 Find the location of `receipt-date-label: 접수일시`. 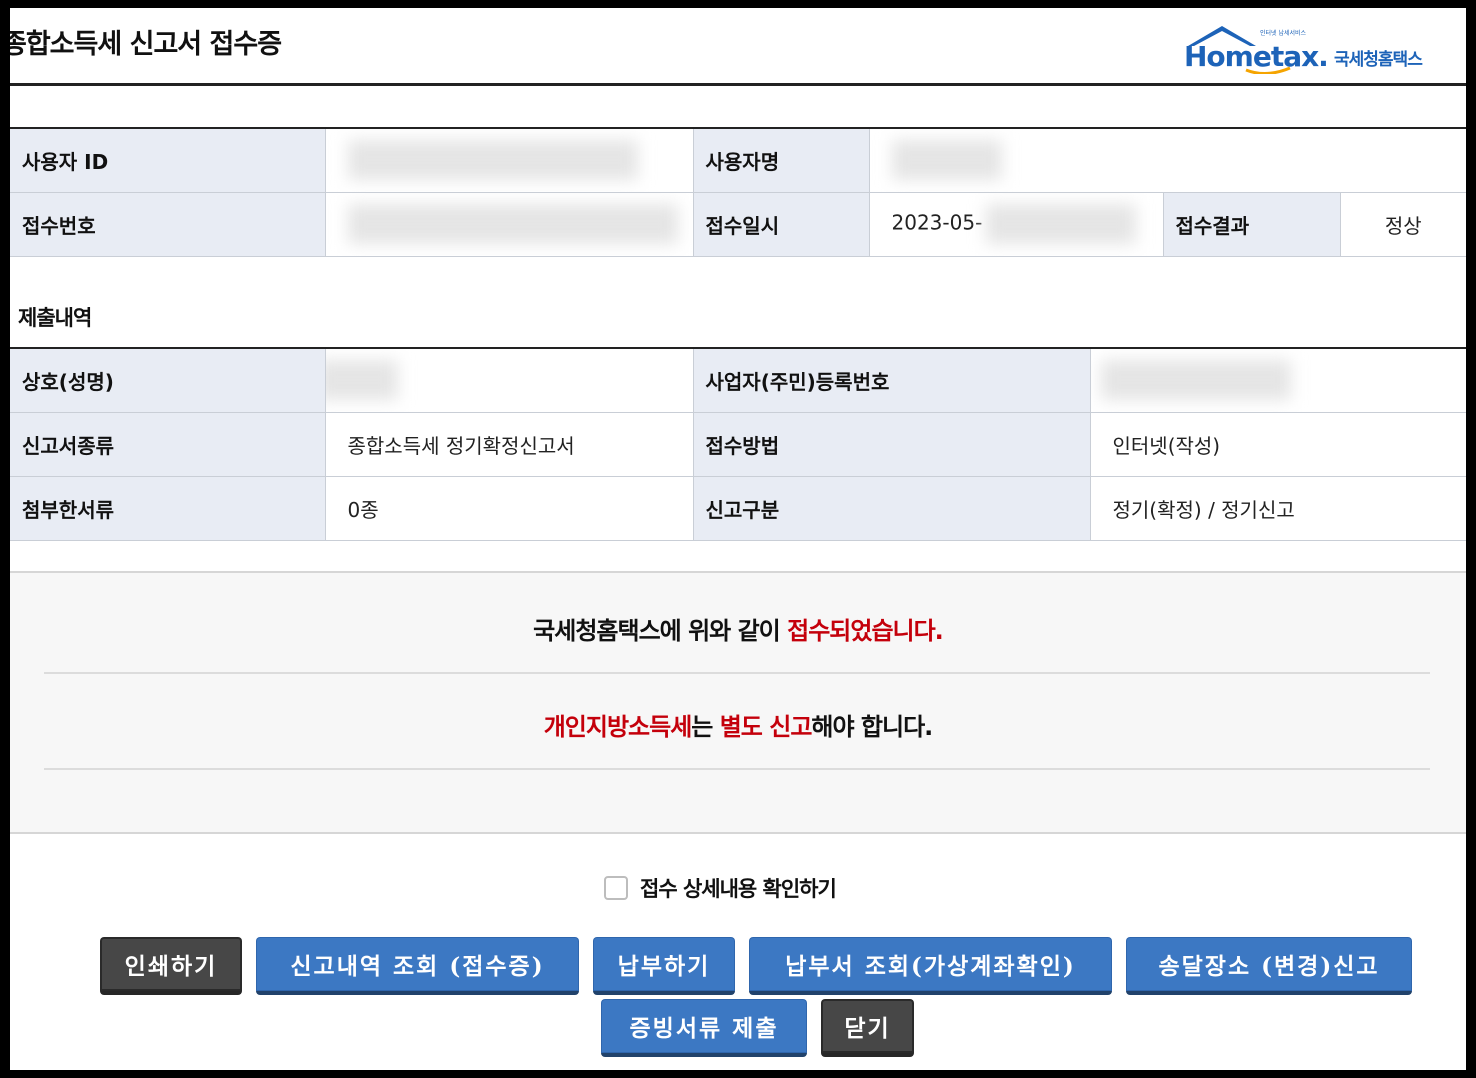

receipt-date-label: 접수일시 is located at coordinates (781, 224).